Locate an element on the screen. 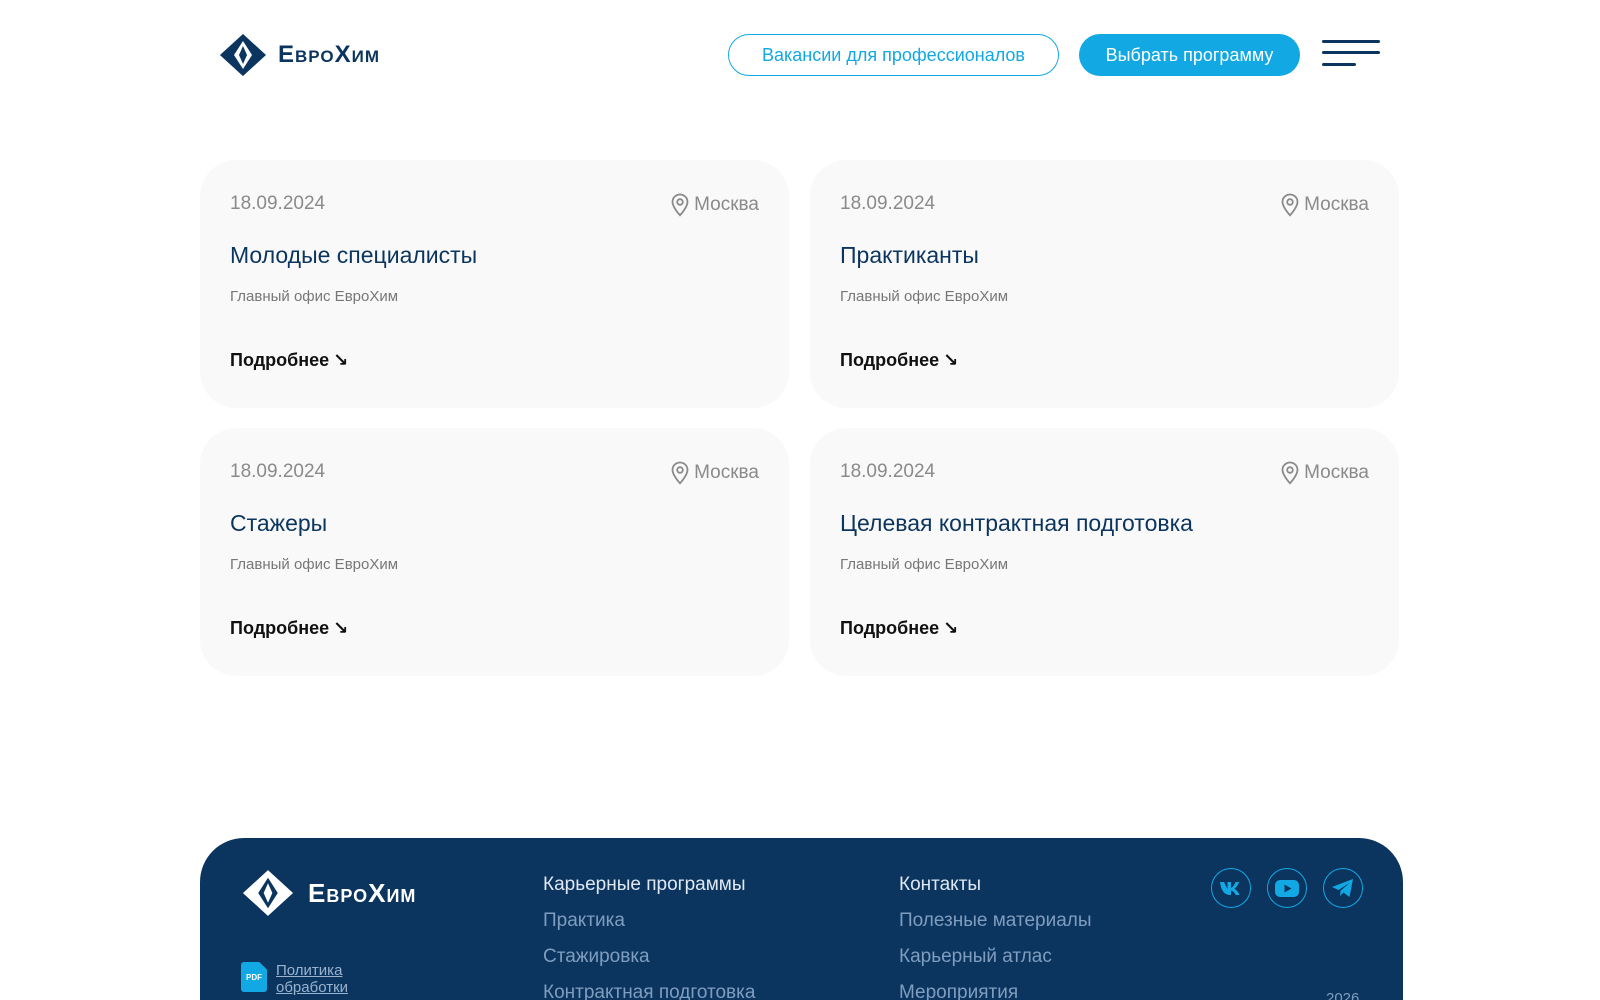 The image size is (1600, 1000). social-links is located at coordinates (1287, 888).